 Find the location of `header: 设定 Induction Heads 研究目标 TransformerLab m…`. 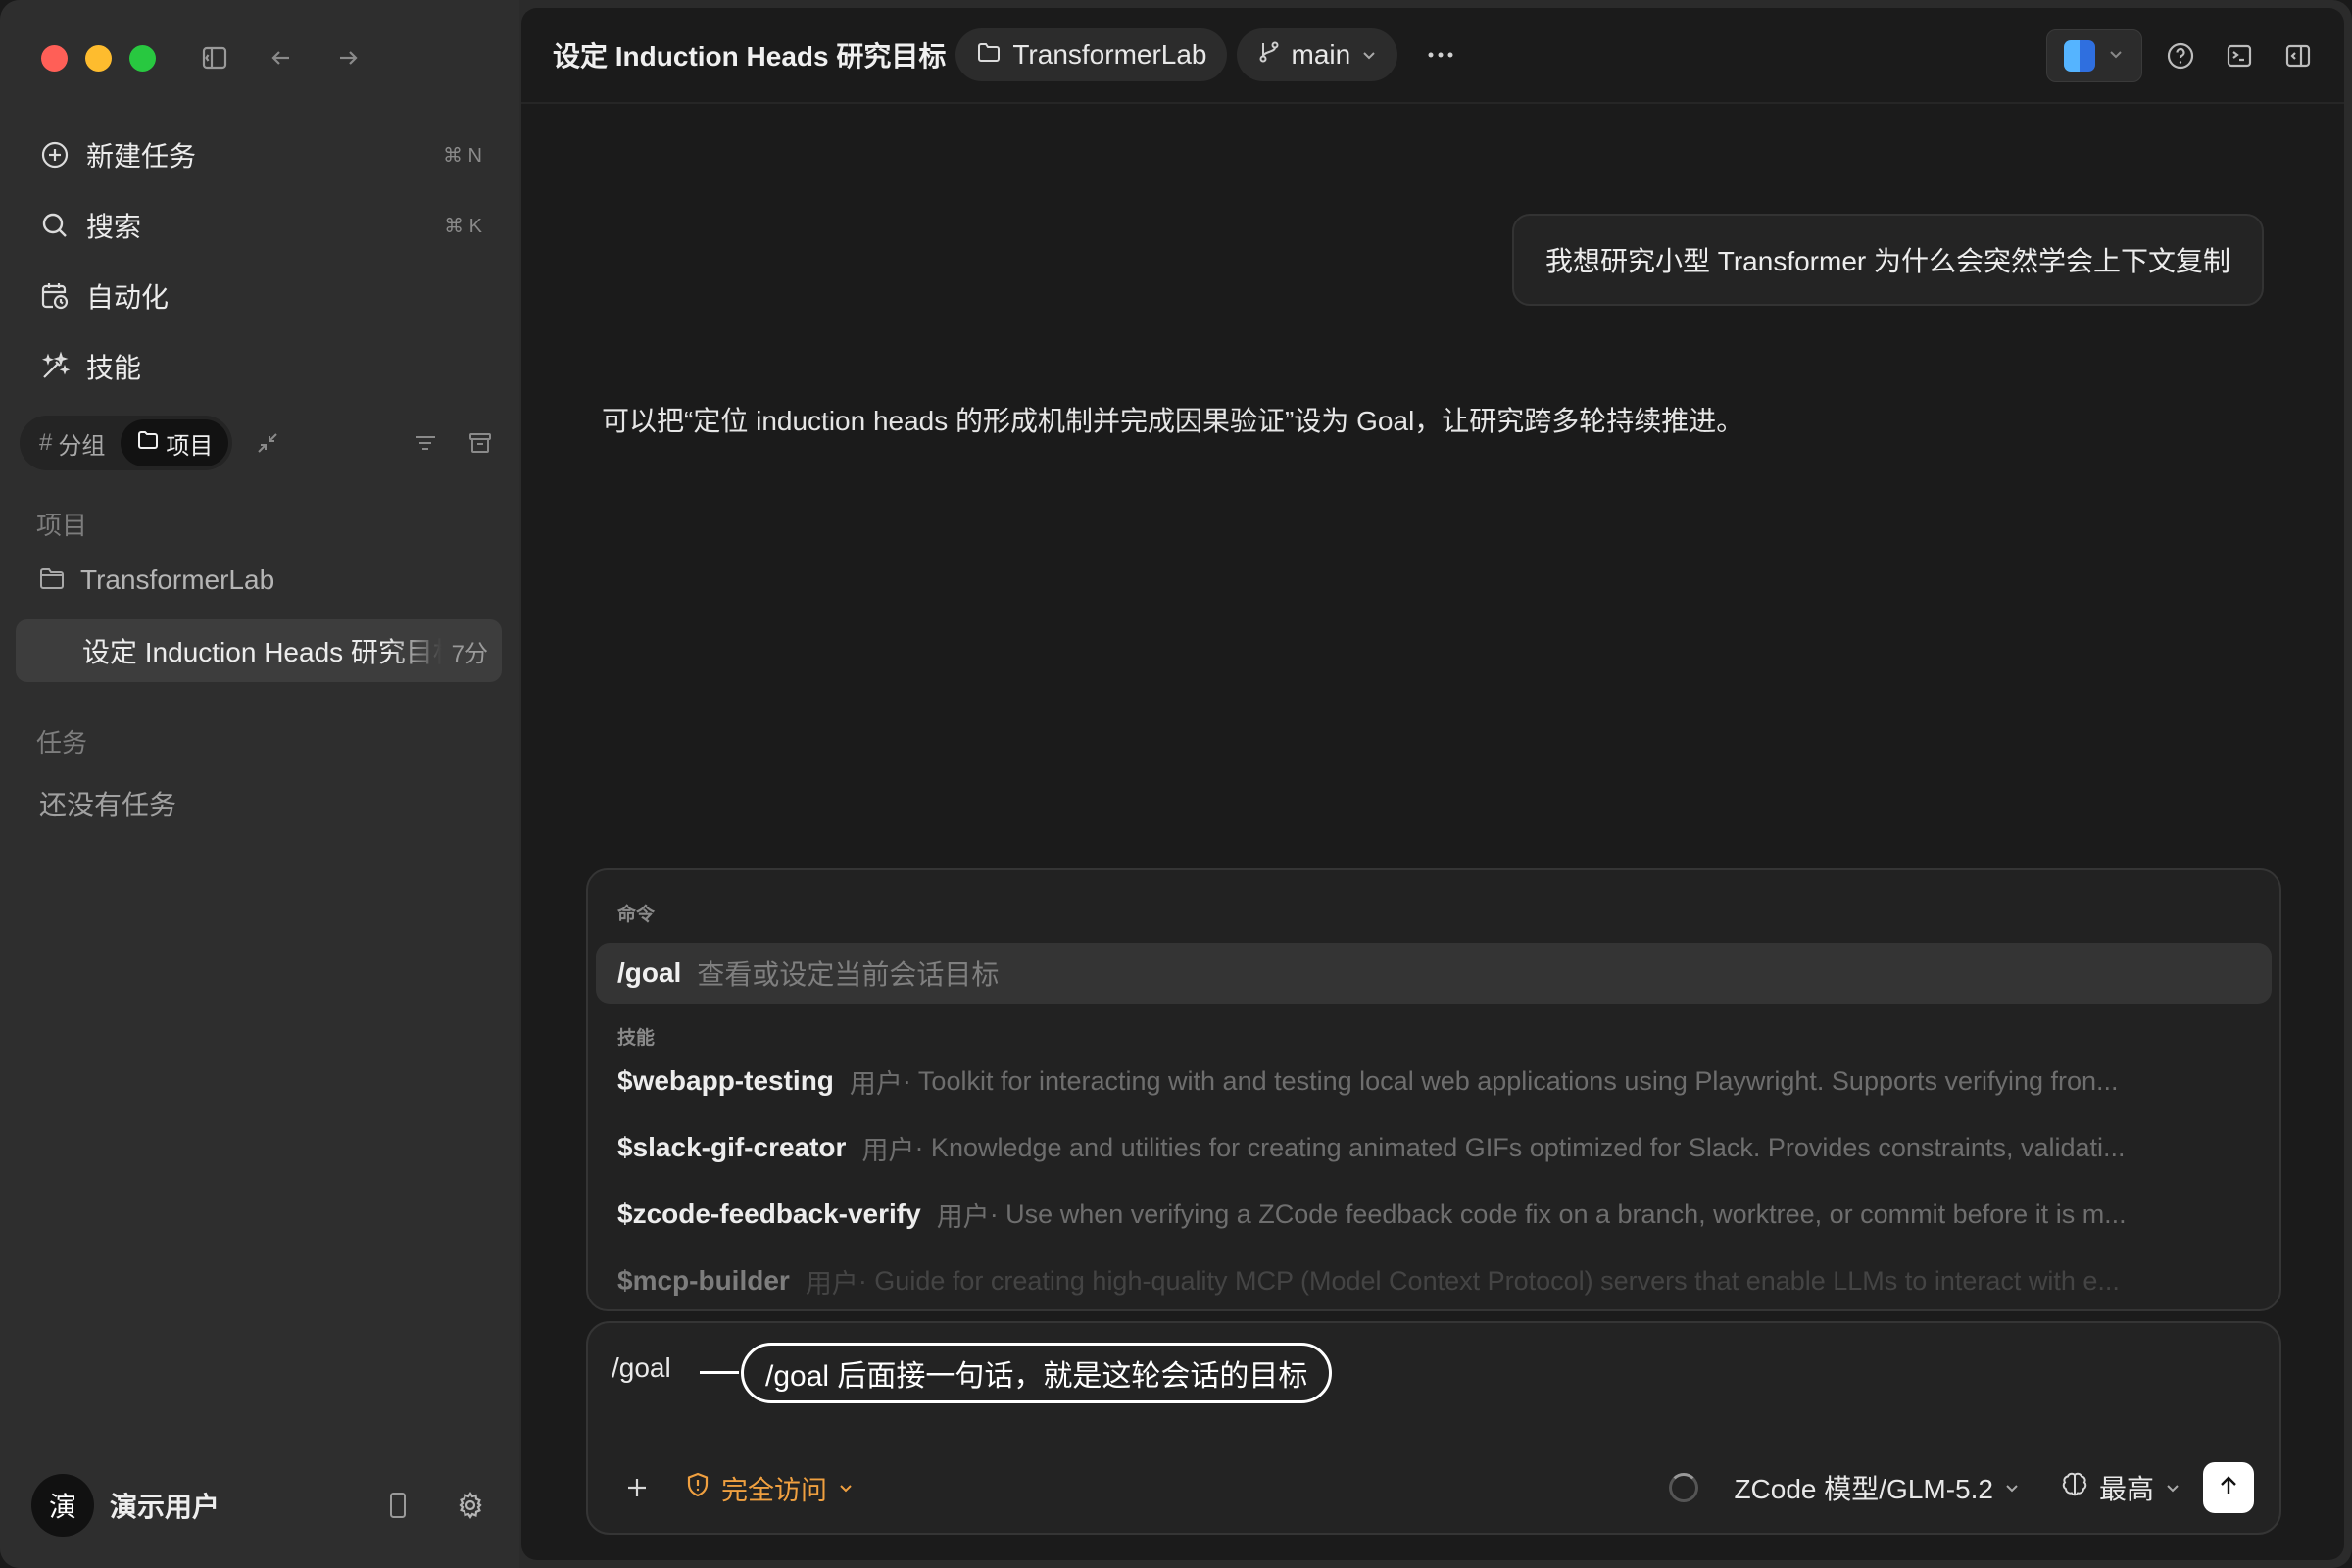

header: 设定 Induction Heads 研究目标 TransformerLab m… is located at coordinates (1432, 56).